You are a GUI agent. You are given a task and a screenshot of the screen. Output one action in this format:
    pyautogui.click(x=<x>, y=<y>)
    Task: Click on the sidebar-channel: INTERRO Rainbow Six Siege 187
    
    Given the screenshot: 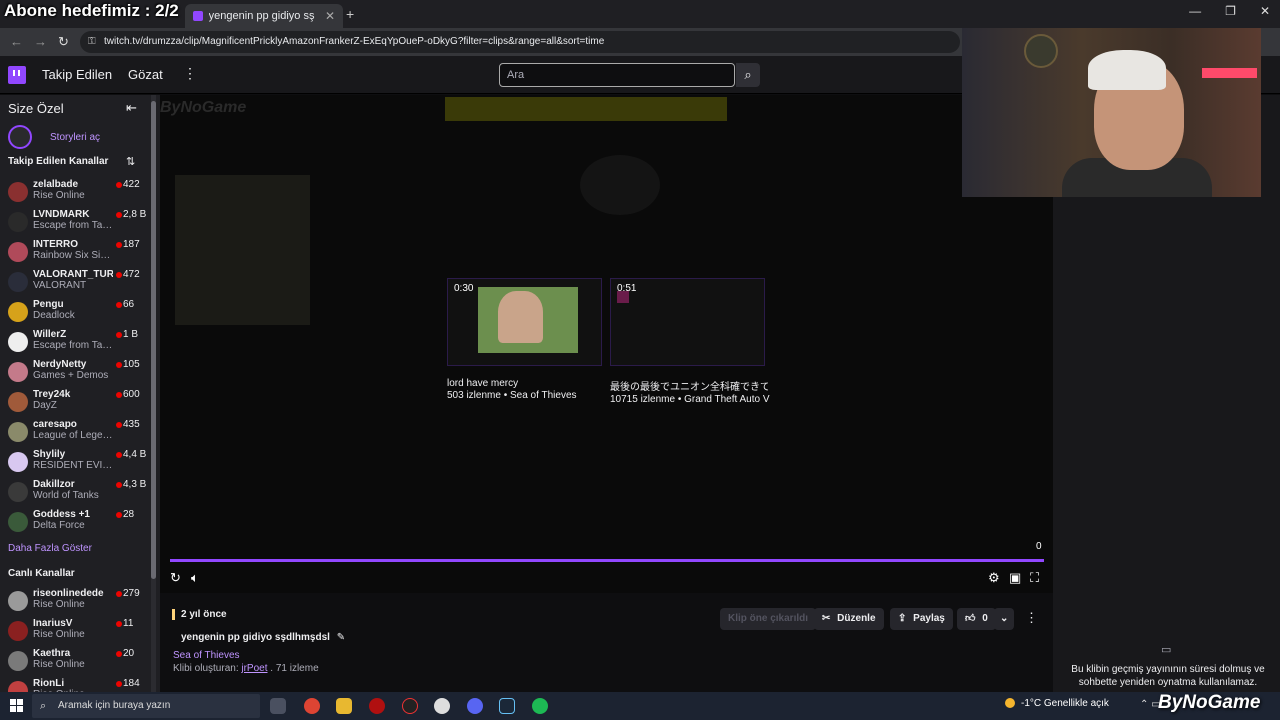 What is the action you would take?
    pyautogui.click(x=78, y=253)
    